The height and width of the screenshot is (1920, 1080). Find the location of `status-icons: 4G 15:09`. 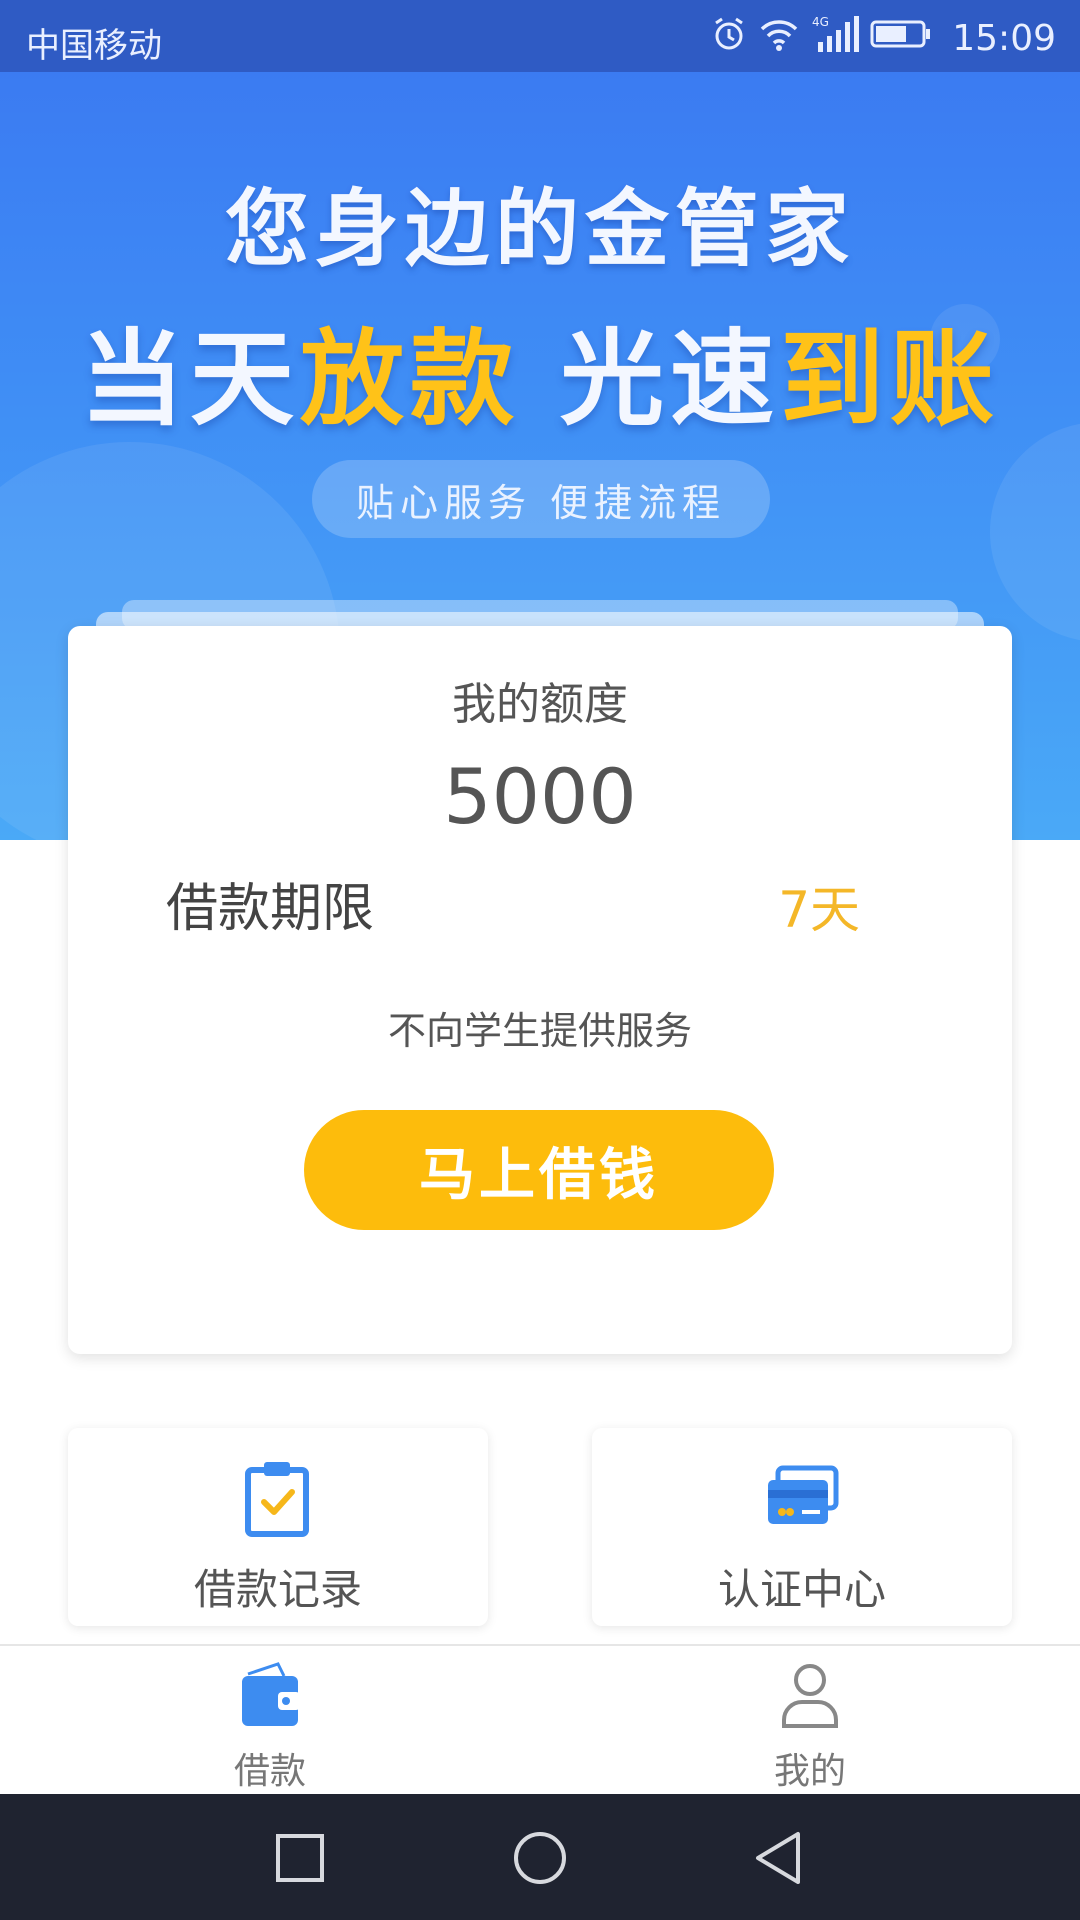

status-icons: 4G 15:09 is located at coordinates (883, 38).